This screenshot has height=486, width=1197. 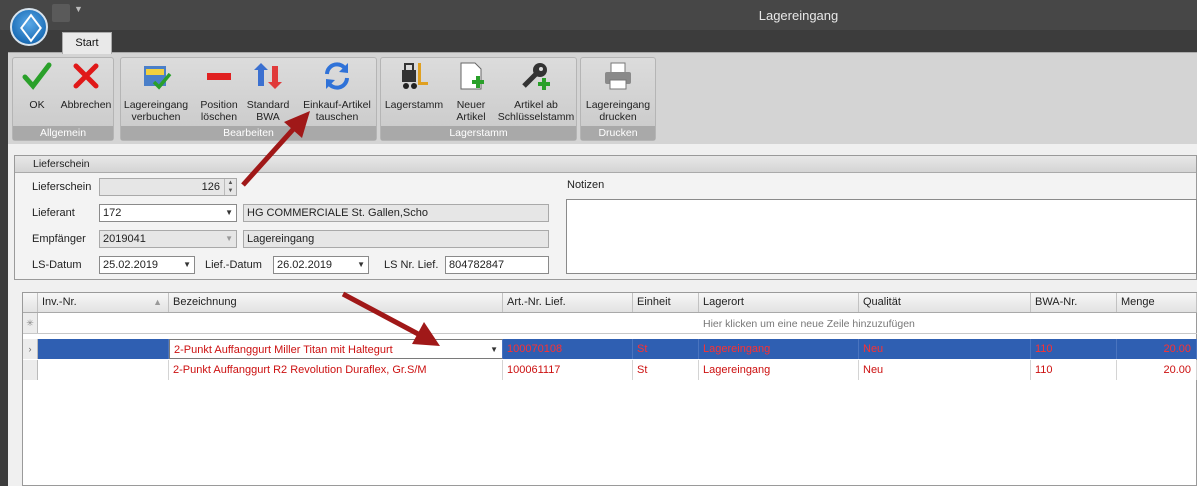 I want to click on lieferant-name-field: HG COMMERCIALE St. Gallen,Scho, so click(x=396, y=213).